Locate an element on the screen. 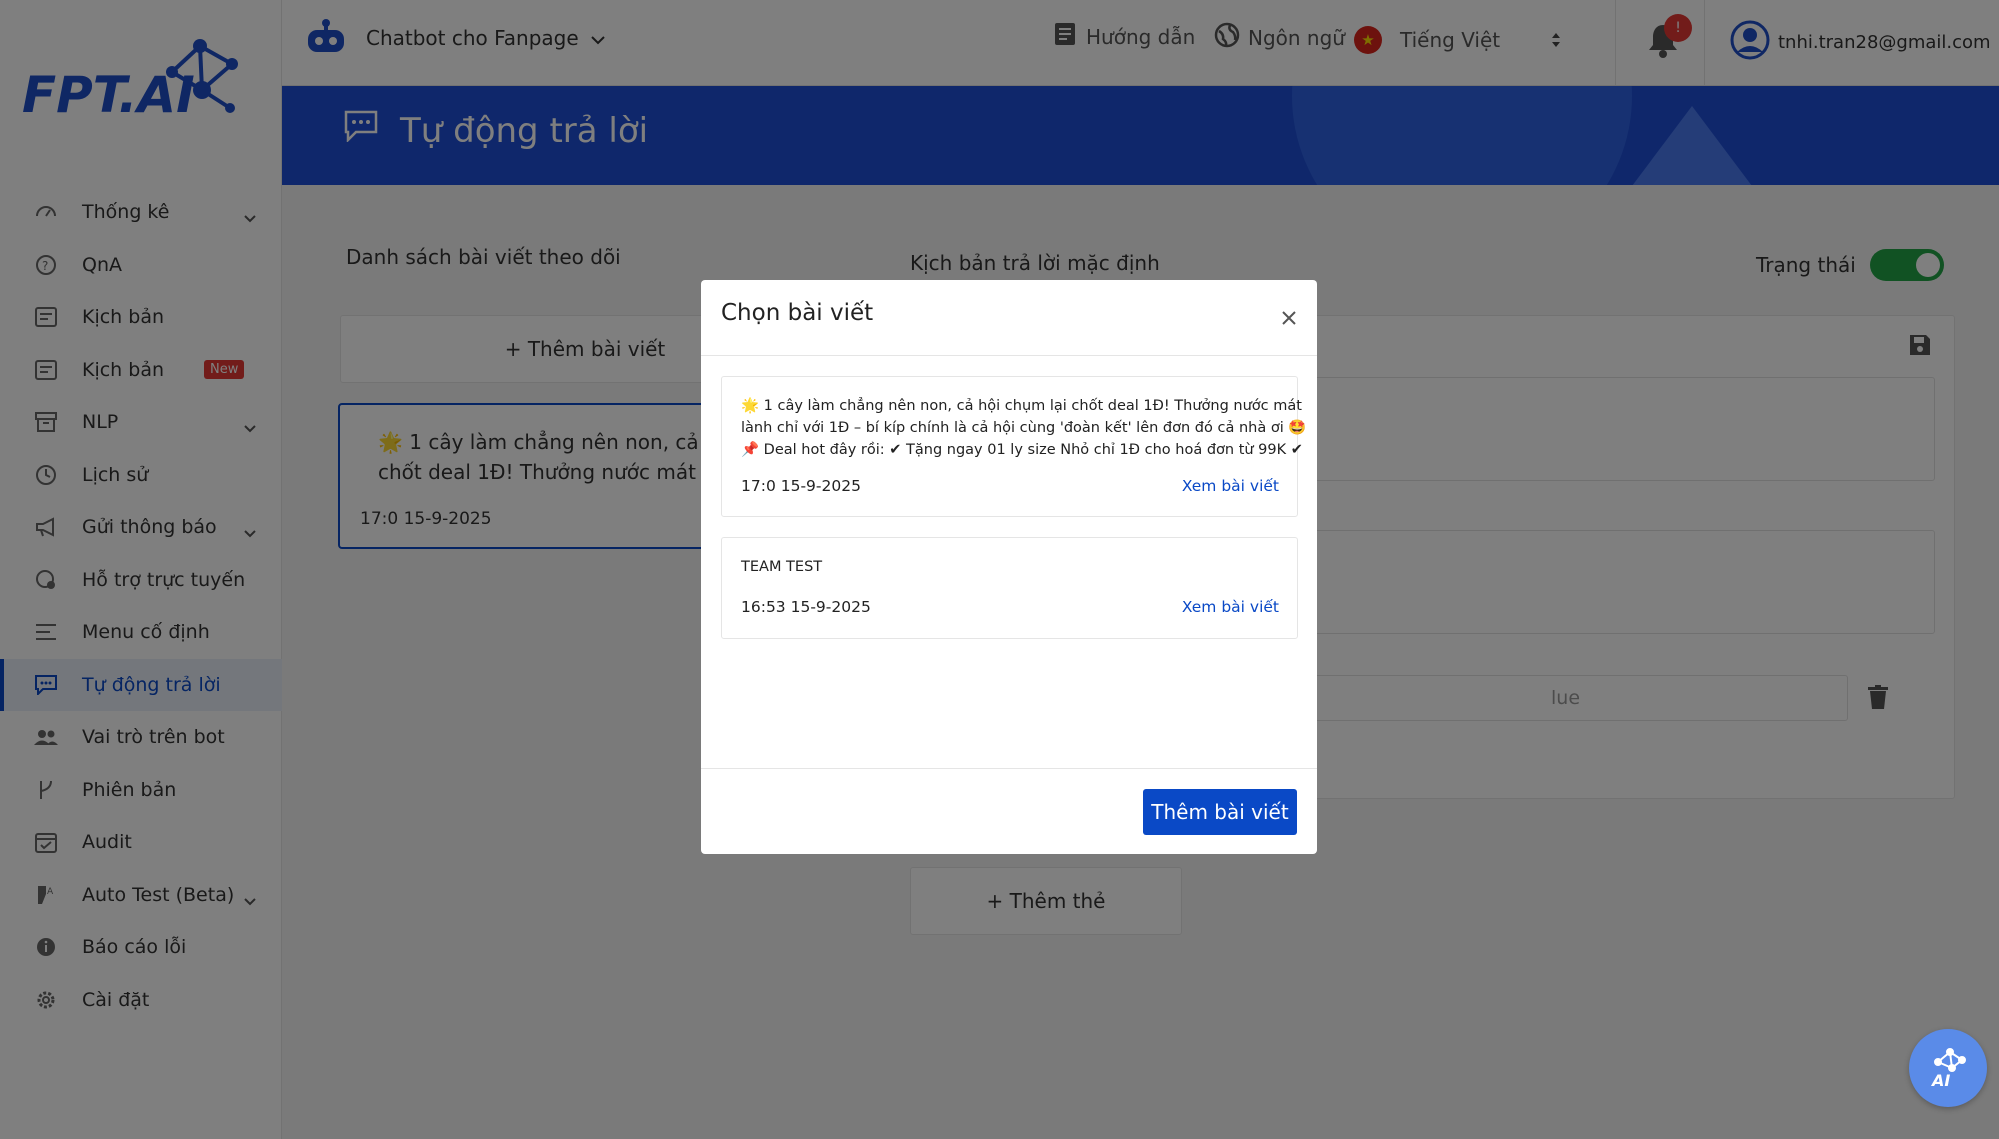  ai-assistant-button: AI is located at coordinates (1948, 1068).